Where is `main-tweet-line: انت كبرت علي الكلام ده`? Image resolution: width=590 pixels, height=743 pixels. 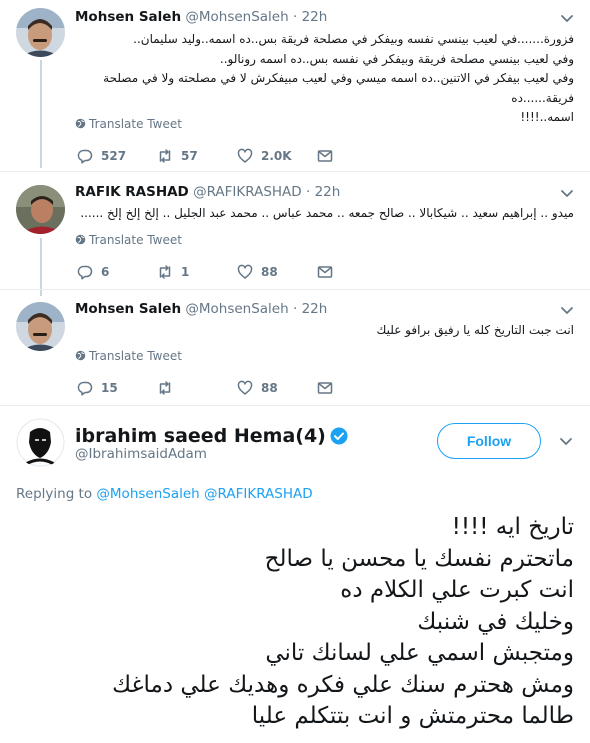
main-tweet-line: انت كبرت علي الكلام ده is located at coordinates (457, 590).